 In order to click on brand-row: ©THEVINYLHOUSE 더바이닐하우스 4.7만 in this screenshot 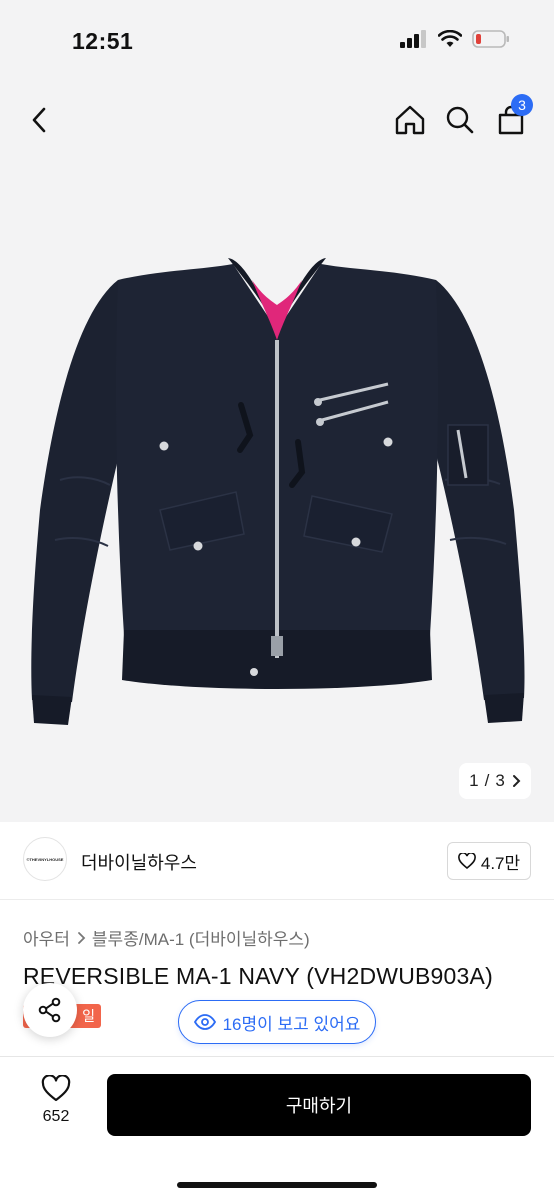, I will do `click(277, 861)`.